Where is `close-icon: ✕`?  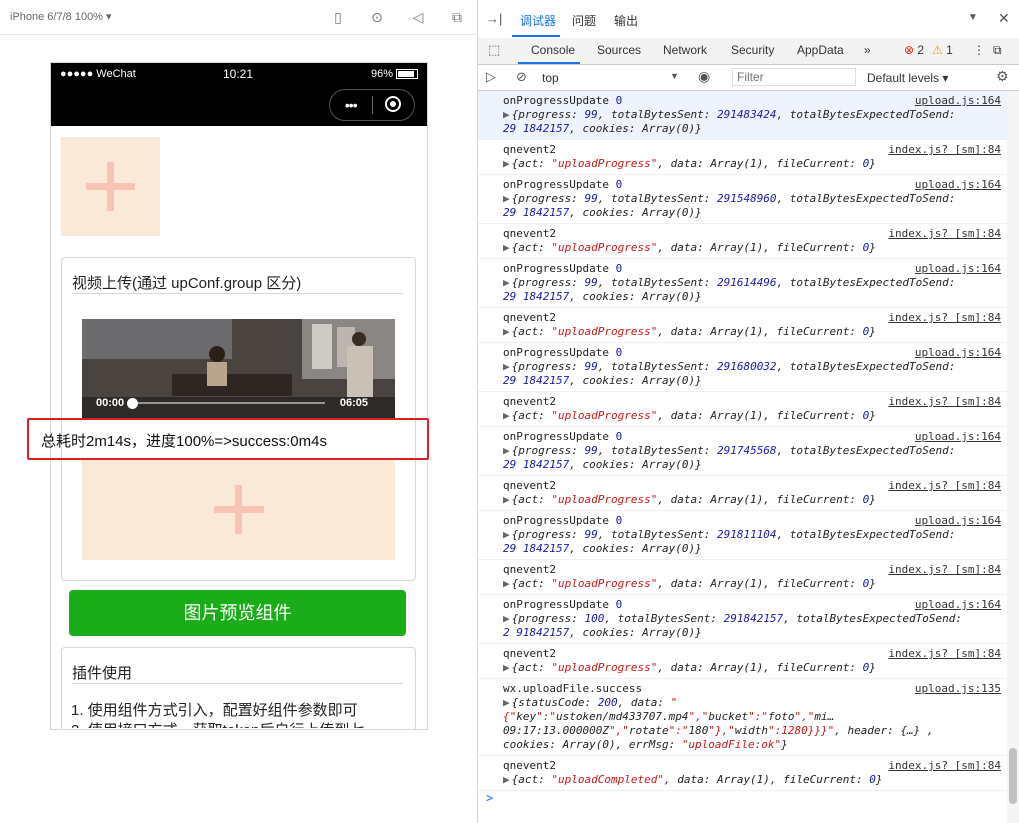 close-icon: ✕ is located at coordinates (1004, 18).